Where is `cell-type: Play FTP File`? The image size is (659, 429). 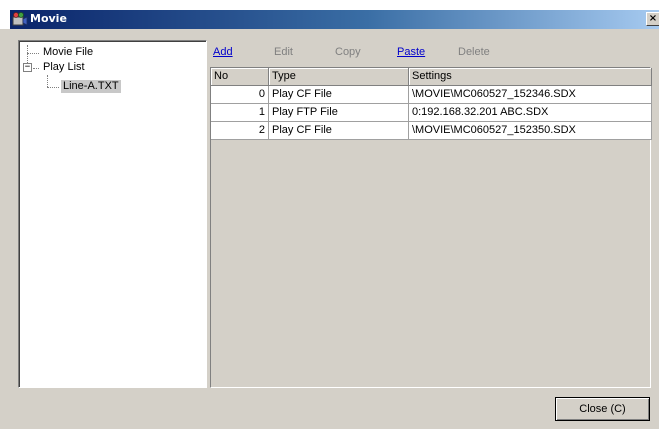 cell-type: Play FTP File is located at coordinates (339, 113).